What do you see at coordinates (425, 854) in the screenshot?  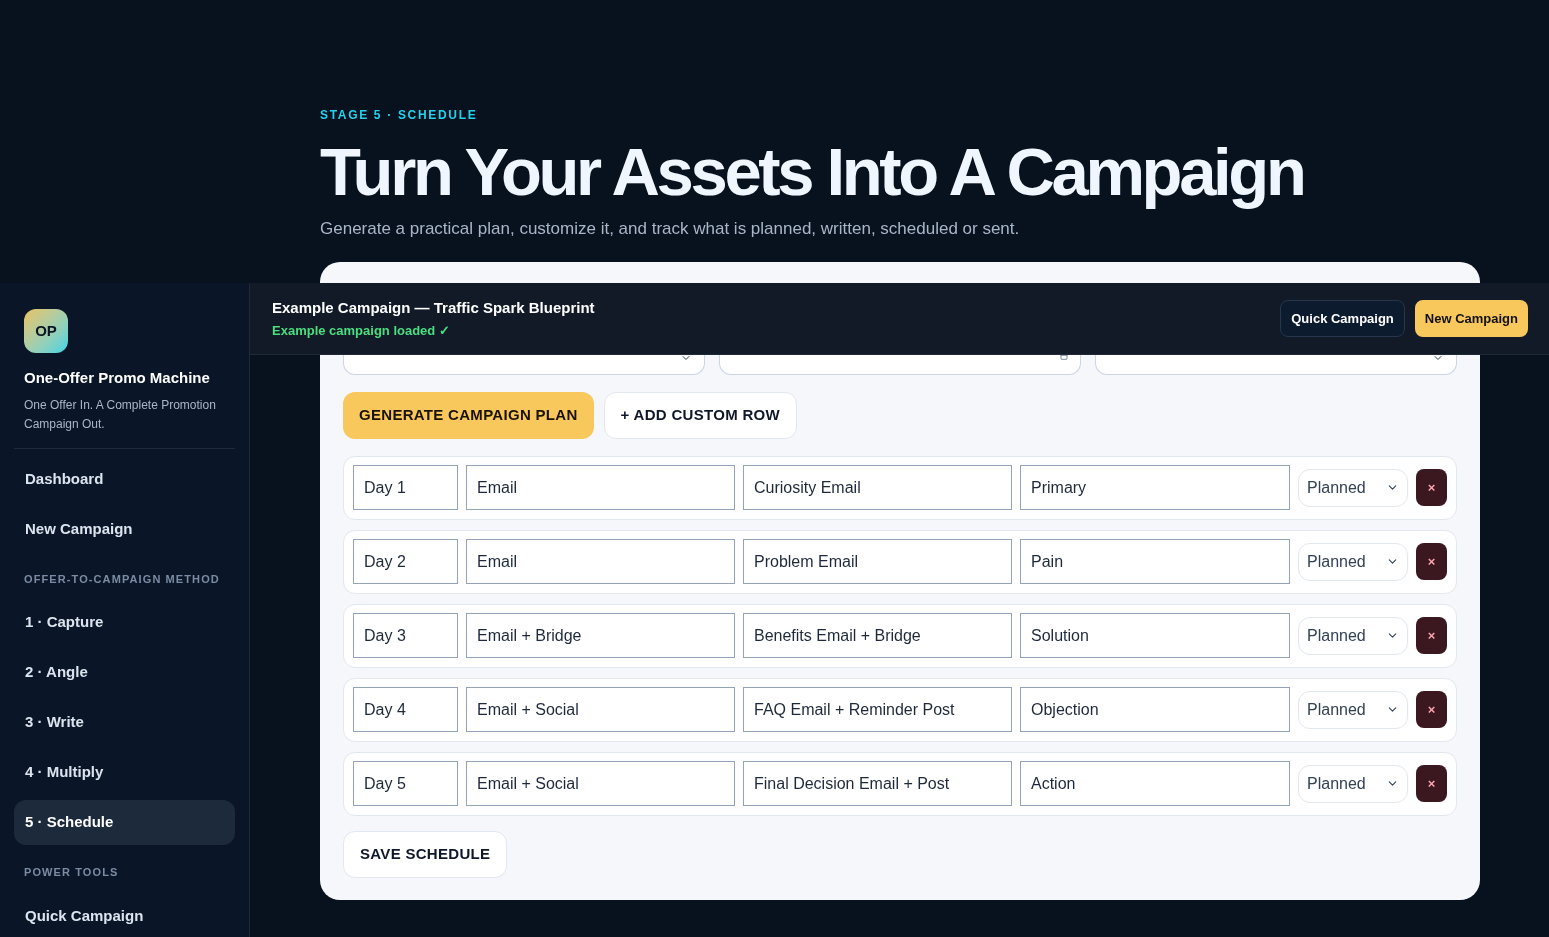 I see `save-button: SAVE SCHEDULE` at bounding box center [425, 854].